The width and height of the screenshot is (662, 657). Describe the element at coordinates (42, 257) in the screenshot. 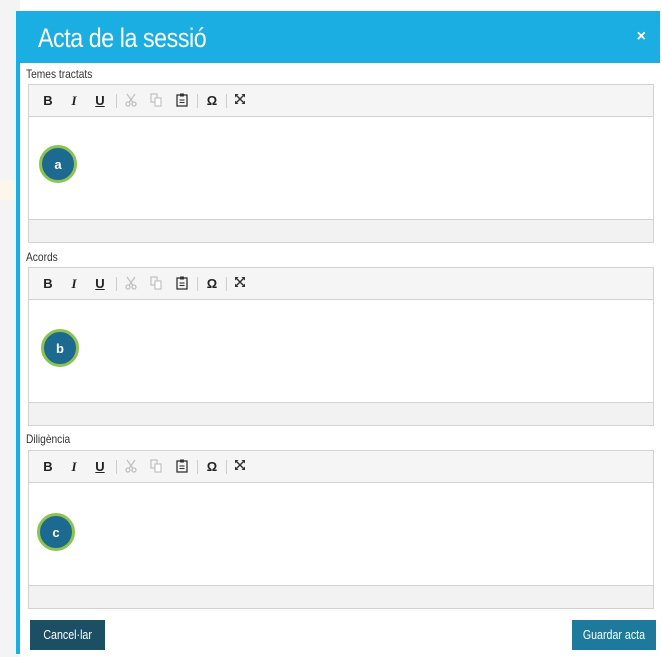

I see `field-label-agreements: Acords` at that location.